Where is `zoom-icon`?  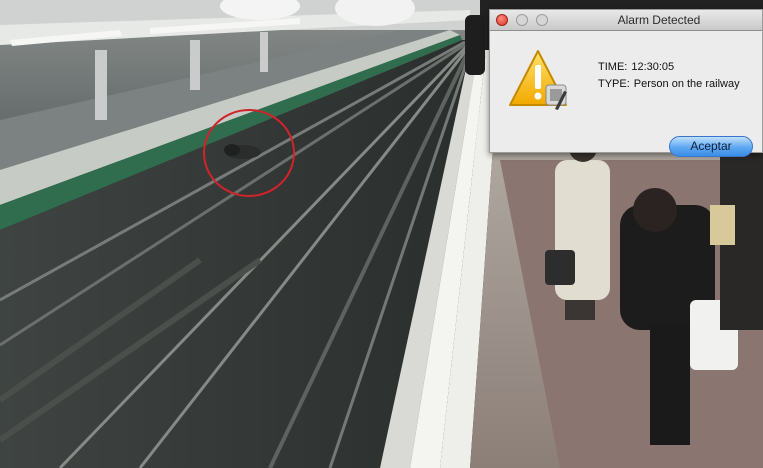
zoom-icon is located at coordinates (542, 20).